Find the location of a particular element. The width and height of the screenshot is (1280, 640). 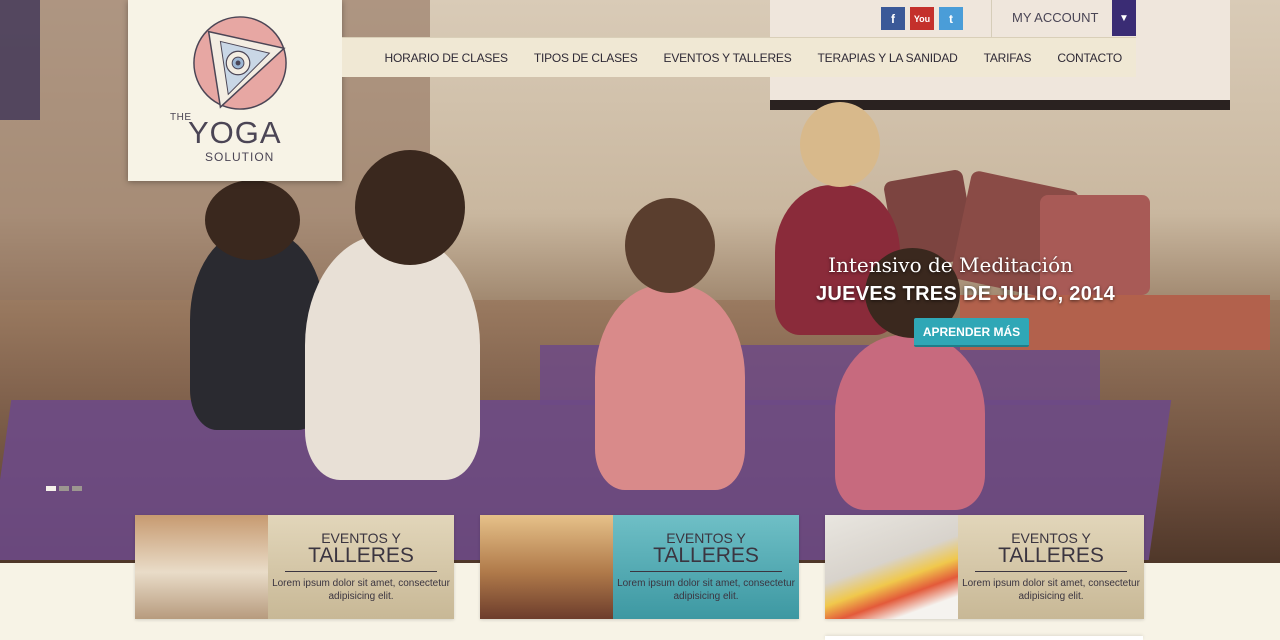

nav-item-tarifas: TARIFAS is located at coordinates (1008, 58).